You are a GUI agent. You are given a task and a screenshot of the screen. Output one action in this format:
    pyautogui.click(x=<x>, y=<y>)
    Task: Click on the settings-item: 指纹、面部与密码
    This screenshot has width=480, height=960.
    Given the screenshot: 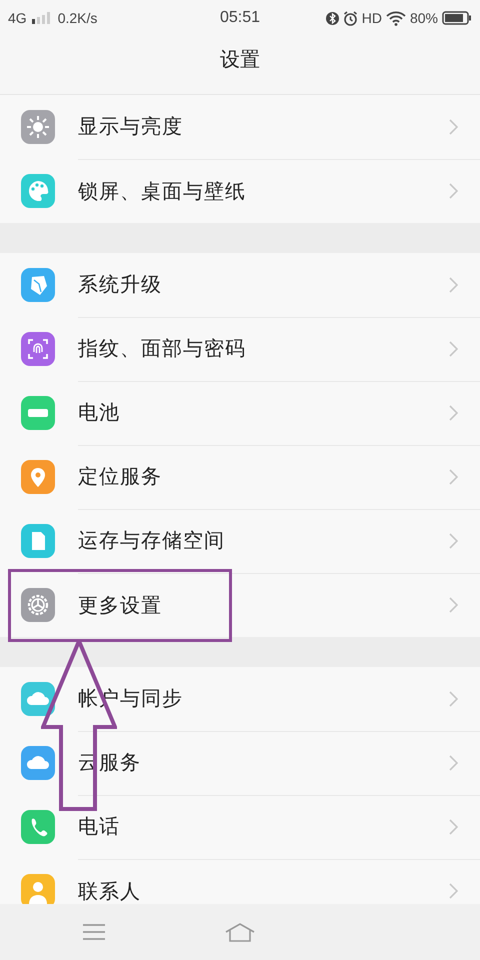 What is the action you would take?
    pyautogui.click(x=240, y=349)
    